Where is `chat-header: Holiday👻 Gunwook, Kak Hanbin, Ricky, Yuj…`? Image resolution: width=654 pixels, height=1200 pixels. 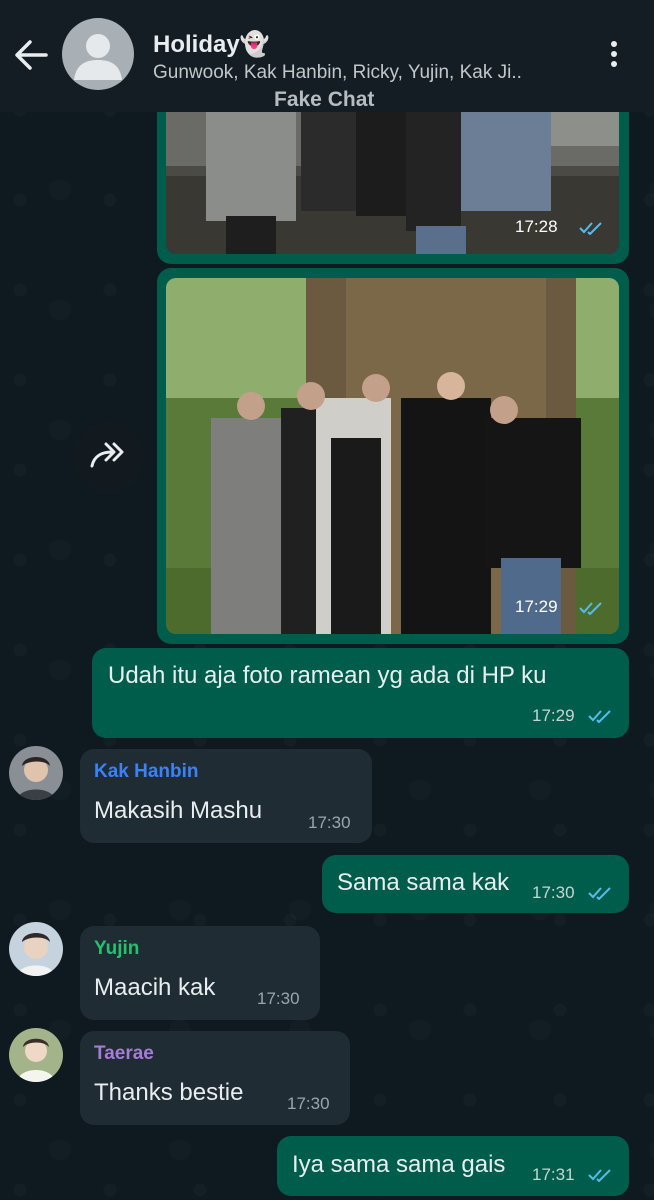
chat-header: Holiday👻 Gunwook, Kak Hanbin, Ricky, Yuj… is located at coordinates (327, 56).